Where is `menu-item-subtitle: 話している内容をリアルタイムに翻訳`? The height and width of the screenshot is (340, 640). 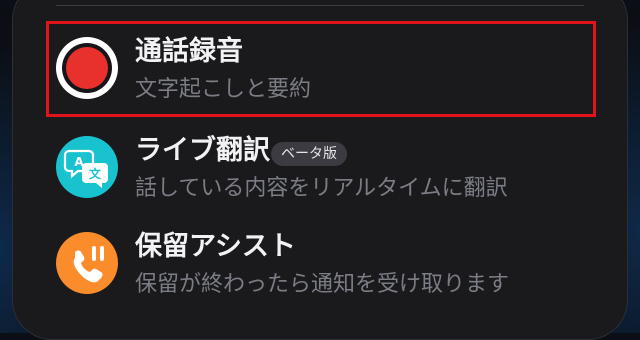 menu-item-subtitle: 話している内容をリアルタイムに翻訳 is located at coordinates (321, 188).